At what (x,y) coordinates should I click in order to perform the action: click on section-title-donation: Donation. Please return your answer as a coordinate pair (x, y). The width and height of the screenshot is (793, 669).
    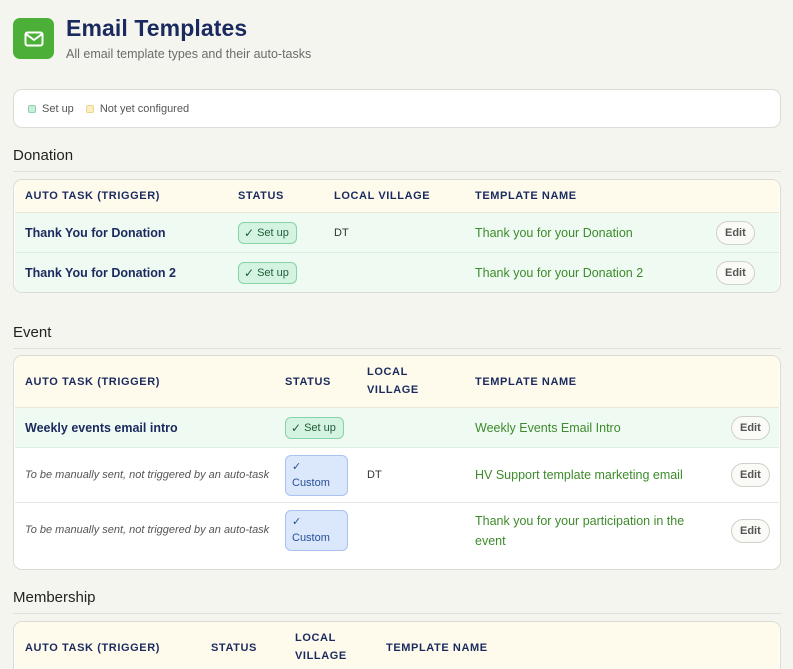
    Looking at the image, I should click on (397, 159).